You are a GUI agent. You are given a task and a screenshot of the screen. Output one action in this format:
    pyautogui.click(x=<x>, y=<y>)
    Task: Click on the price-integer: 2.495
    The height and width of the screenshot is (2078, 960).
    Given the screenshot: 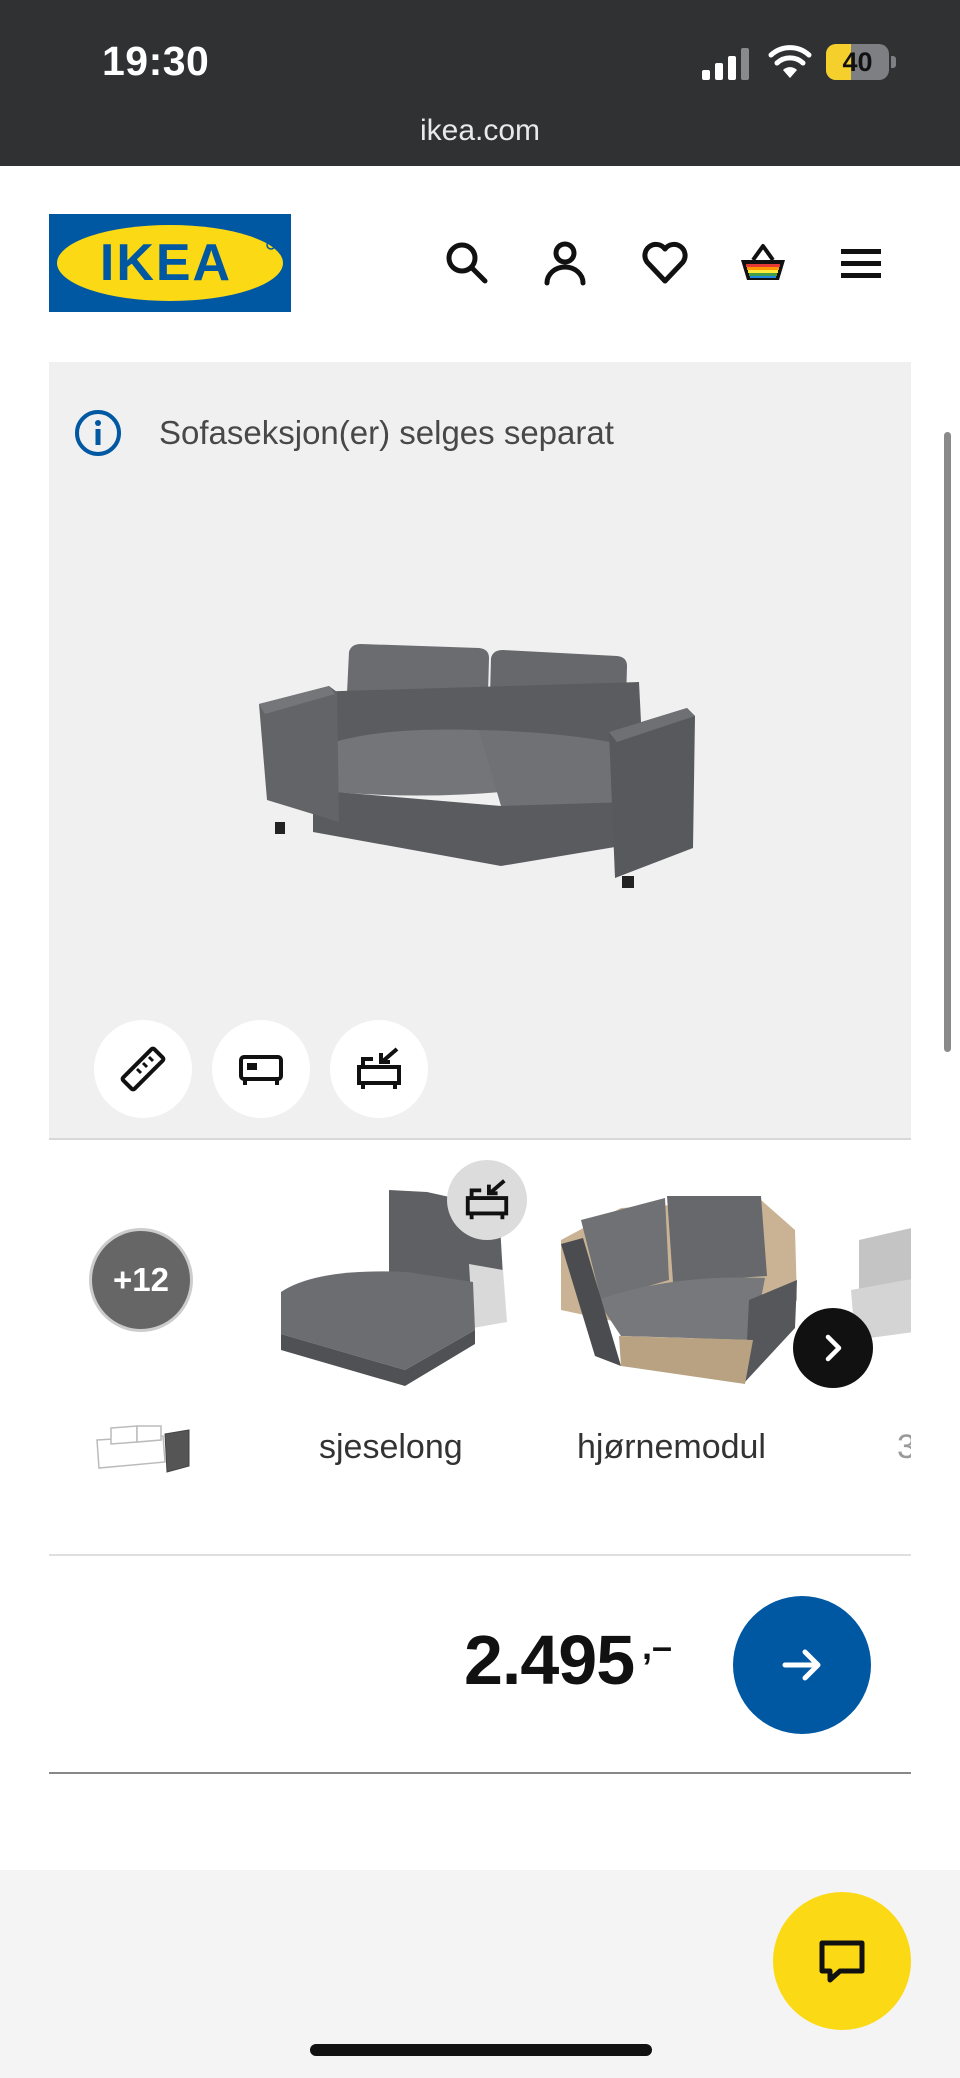 What is the action you would take?
    pyautogui.click(x=549, y=1660)
    